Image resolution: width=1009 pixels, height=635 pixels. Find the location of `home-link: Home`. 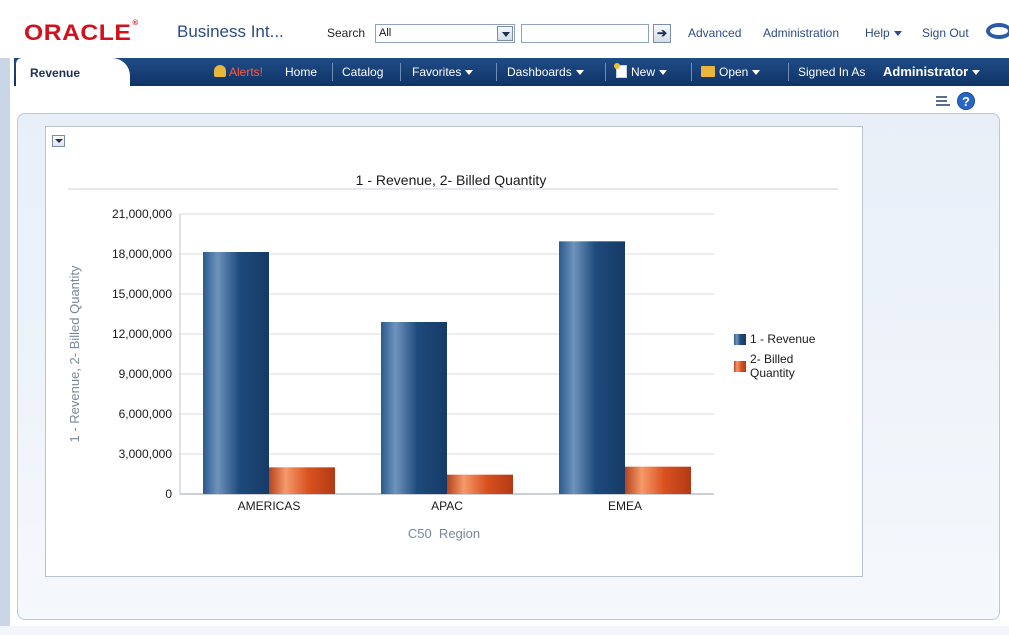

home-link: Home is located at coordinates (301, 72).